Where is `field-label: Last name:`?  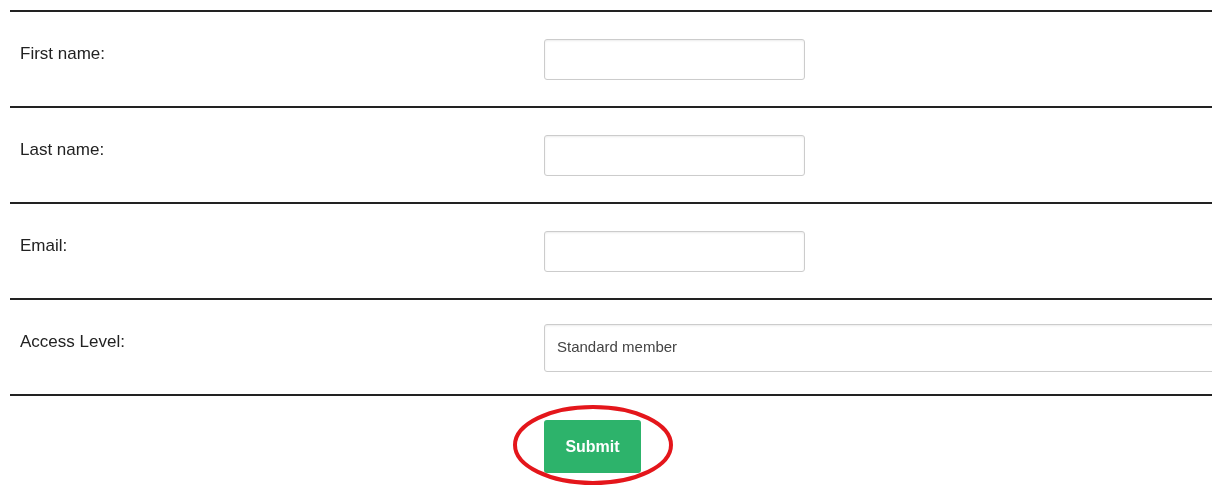 field-label: Last name: is located at coordinates (62, 149).